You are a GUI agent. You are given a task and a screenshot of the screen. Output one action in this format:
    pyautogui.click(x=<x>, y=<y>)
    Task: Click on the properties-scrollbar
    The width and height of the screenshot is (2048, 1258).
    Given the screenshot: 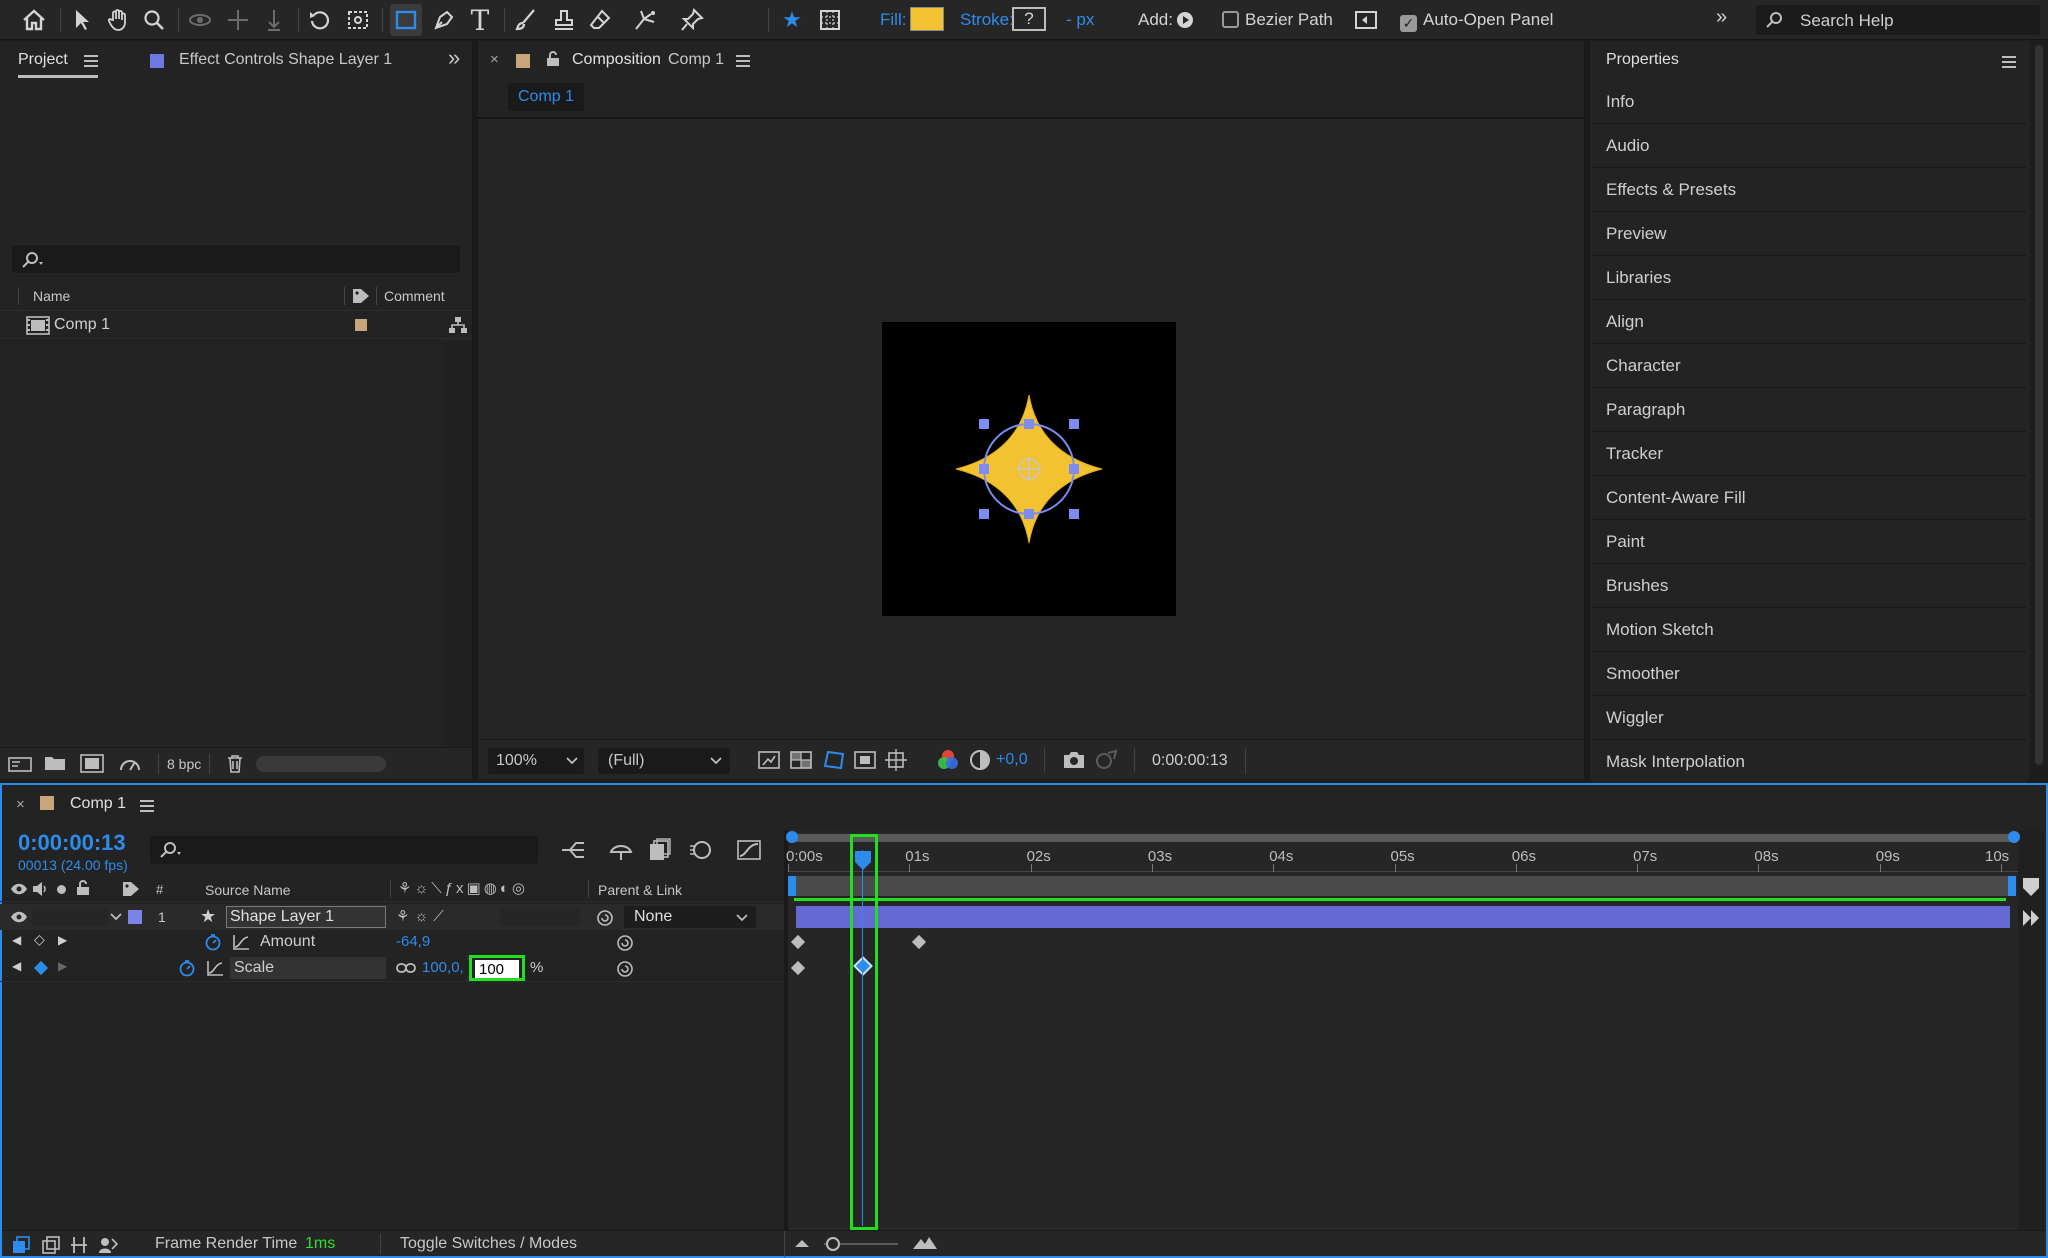 What is the action you would take?
    pyautogui.click(x=2039, y=410)
    